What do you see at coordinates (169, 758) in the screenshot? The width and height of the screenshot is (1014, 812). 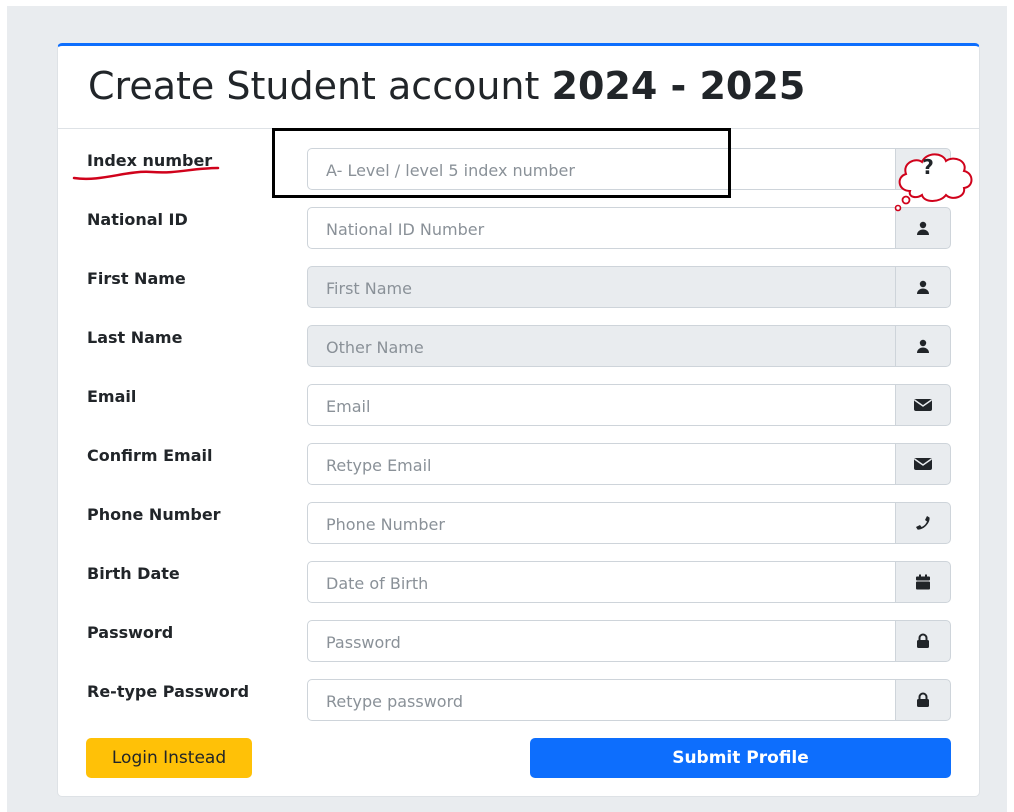 I see `login-instead-button: Login Instead` at bounding box center [169, 758].